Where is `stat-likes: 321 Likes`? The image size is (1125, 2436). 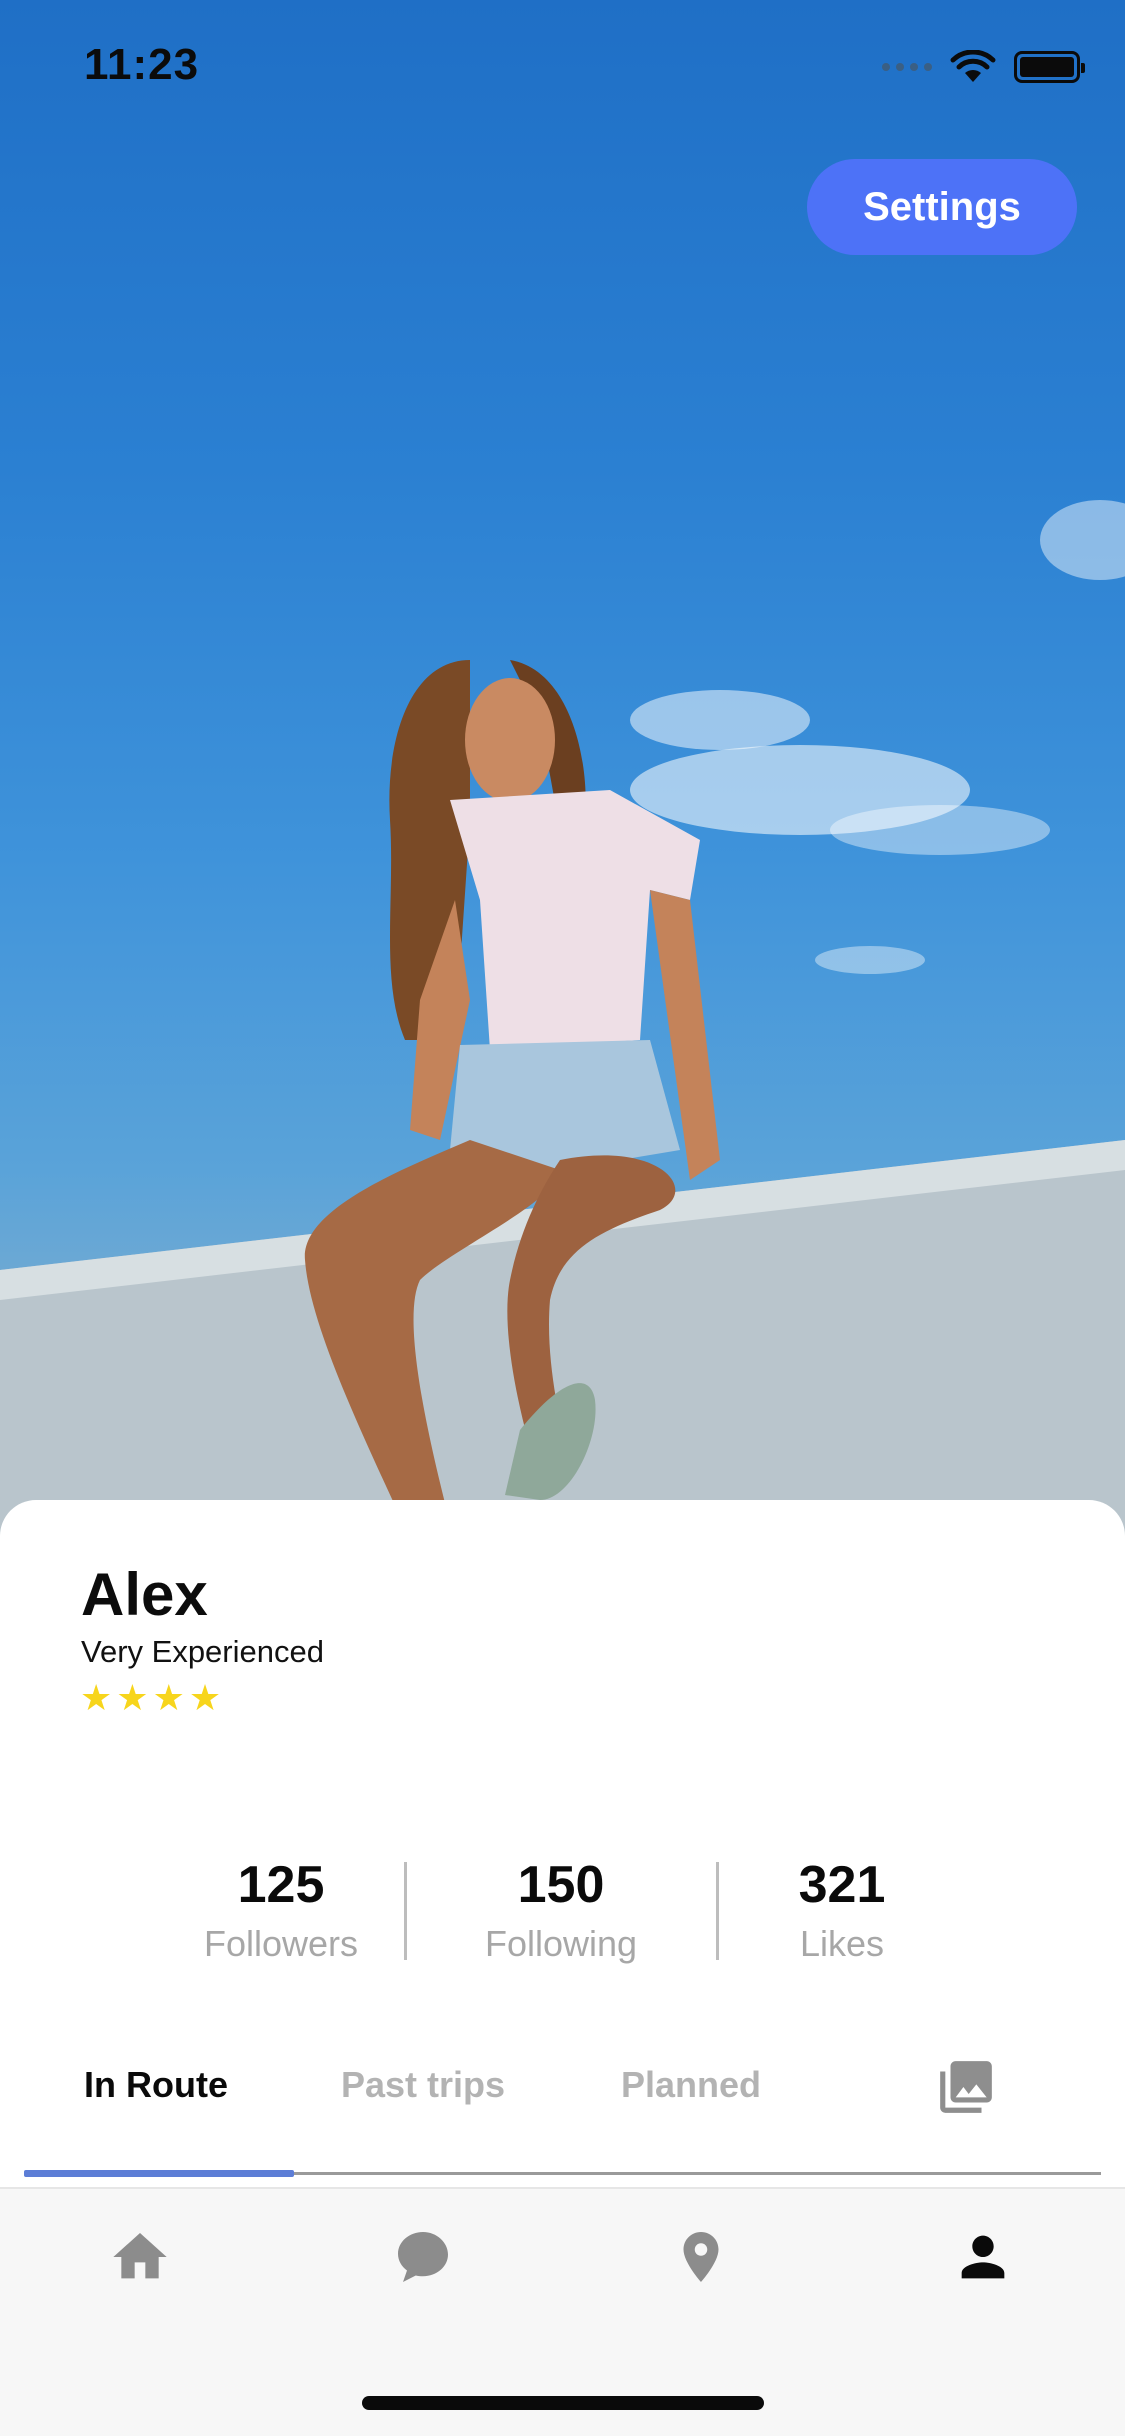 stat-likes: 321 Likes is located at coordinates (842, 1910).